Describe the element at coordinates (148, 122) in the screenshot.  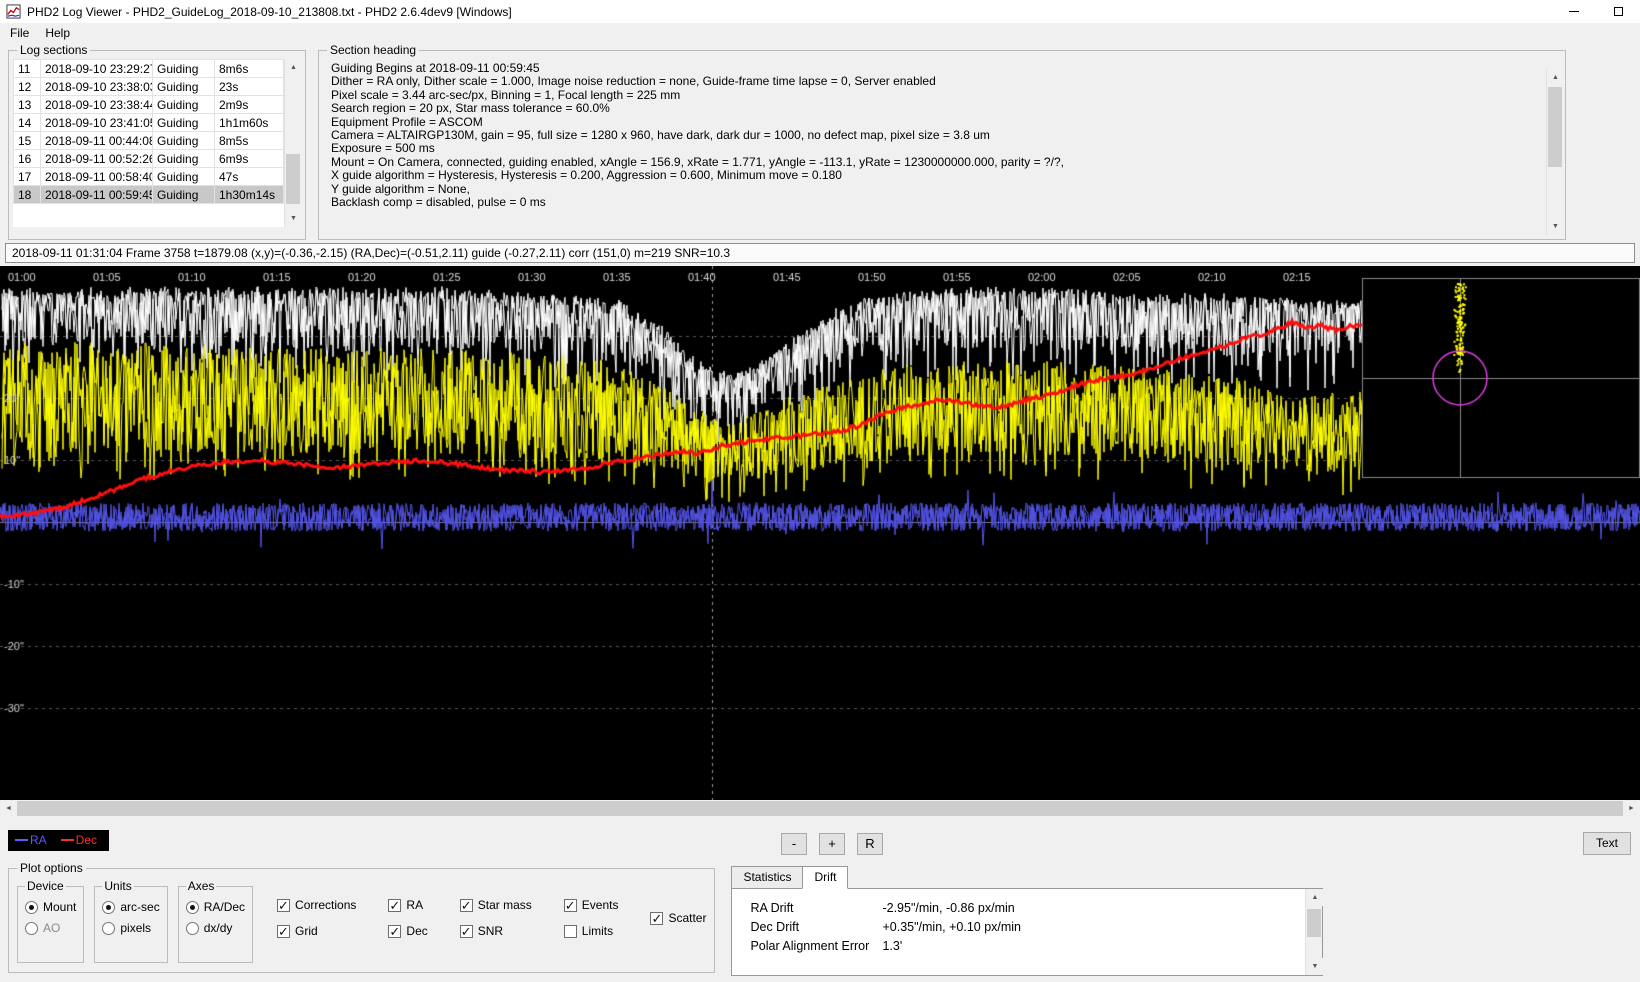
I see `log-section-row: 14 2018-09-10 23:41:05 Guiding 1h1m60s` at that location.